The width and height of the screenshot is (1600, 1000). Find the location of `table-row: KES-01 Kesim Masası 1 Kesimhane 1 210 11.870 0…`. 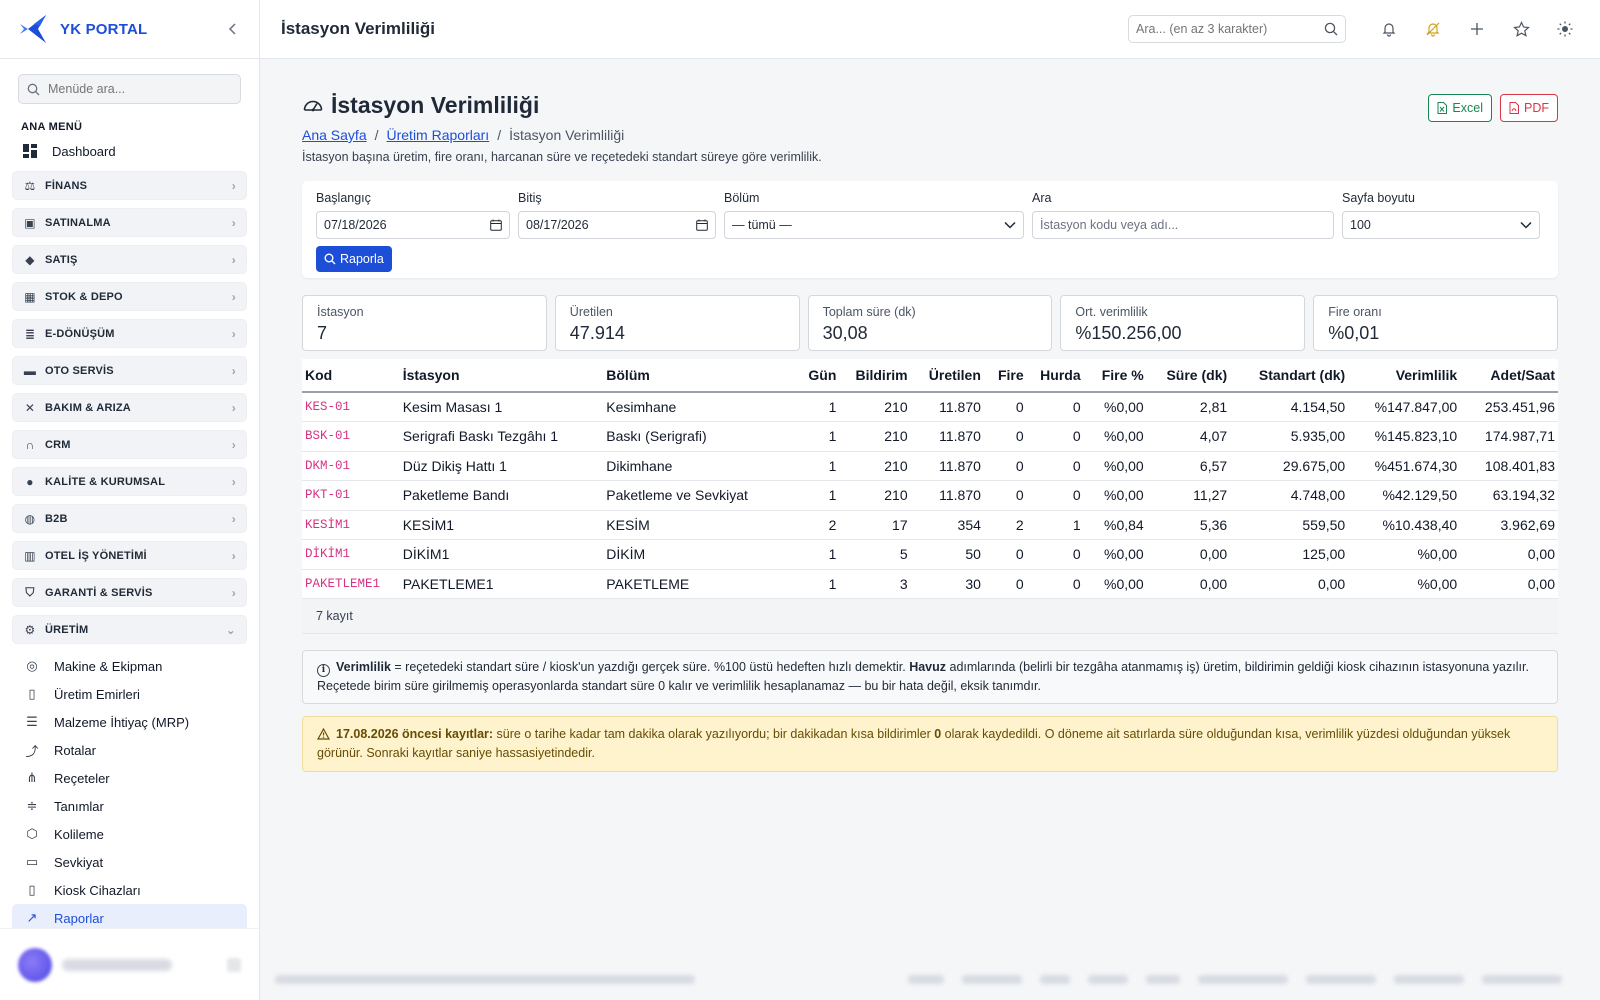

table-row: KES-01 Kesim Masası 1 Kesimhane 1 210 11.870 0… is located at coordinates (930, 407).